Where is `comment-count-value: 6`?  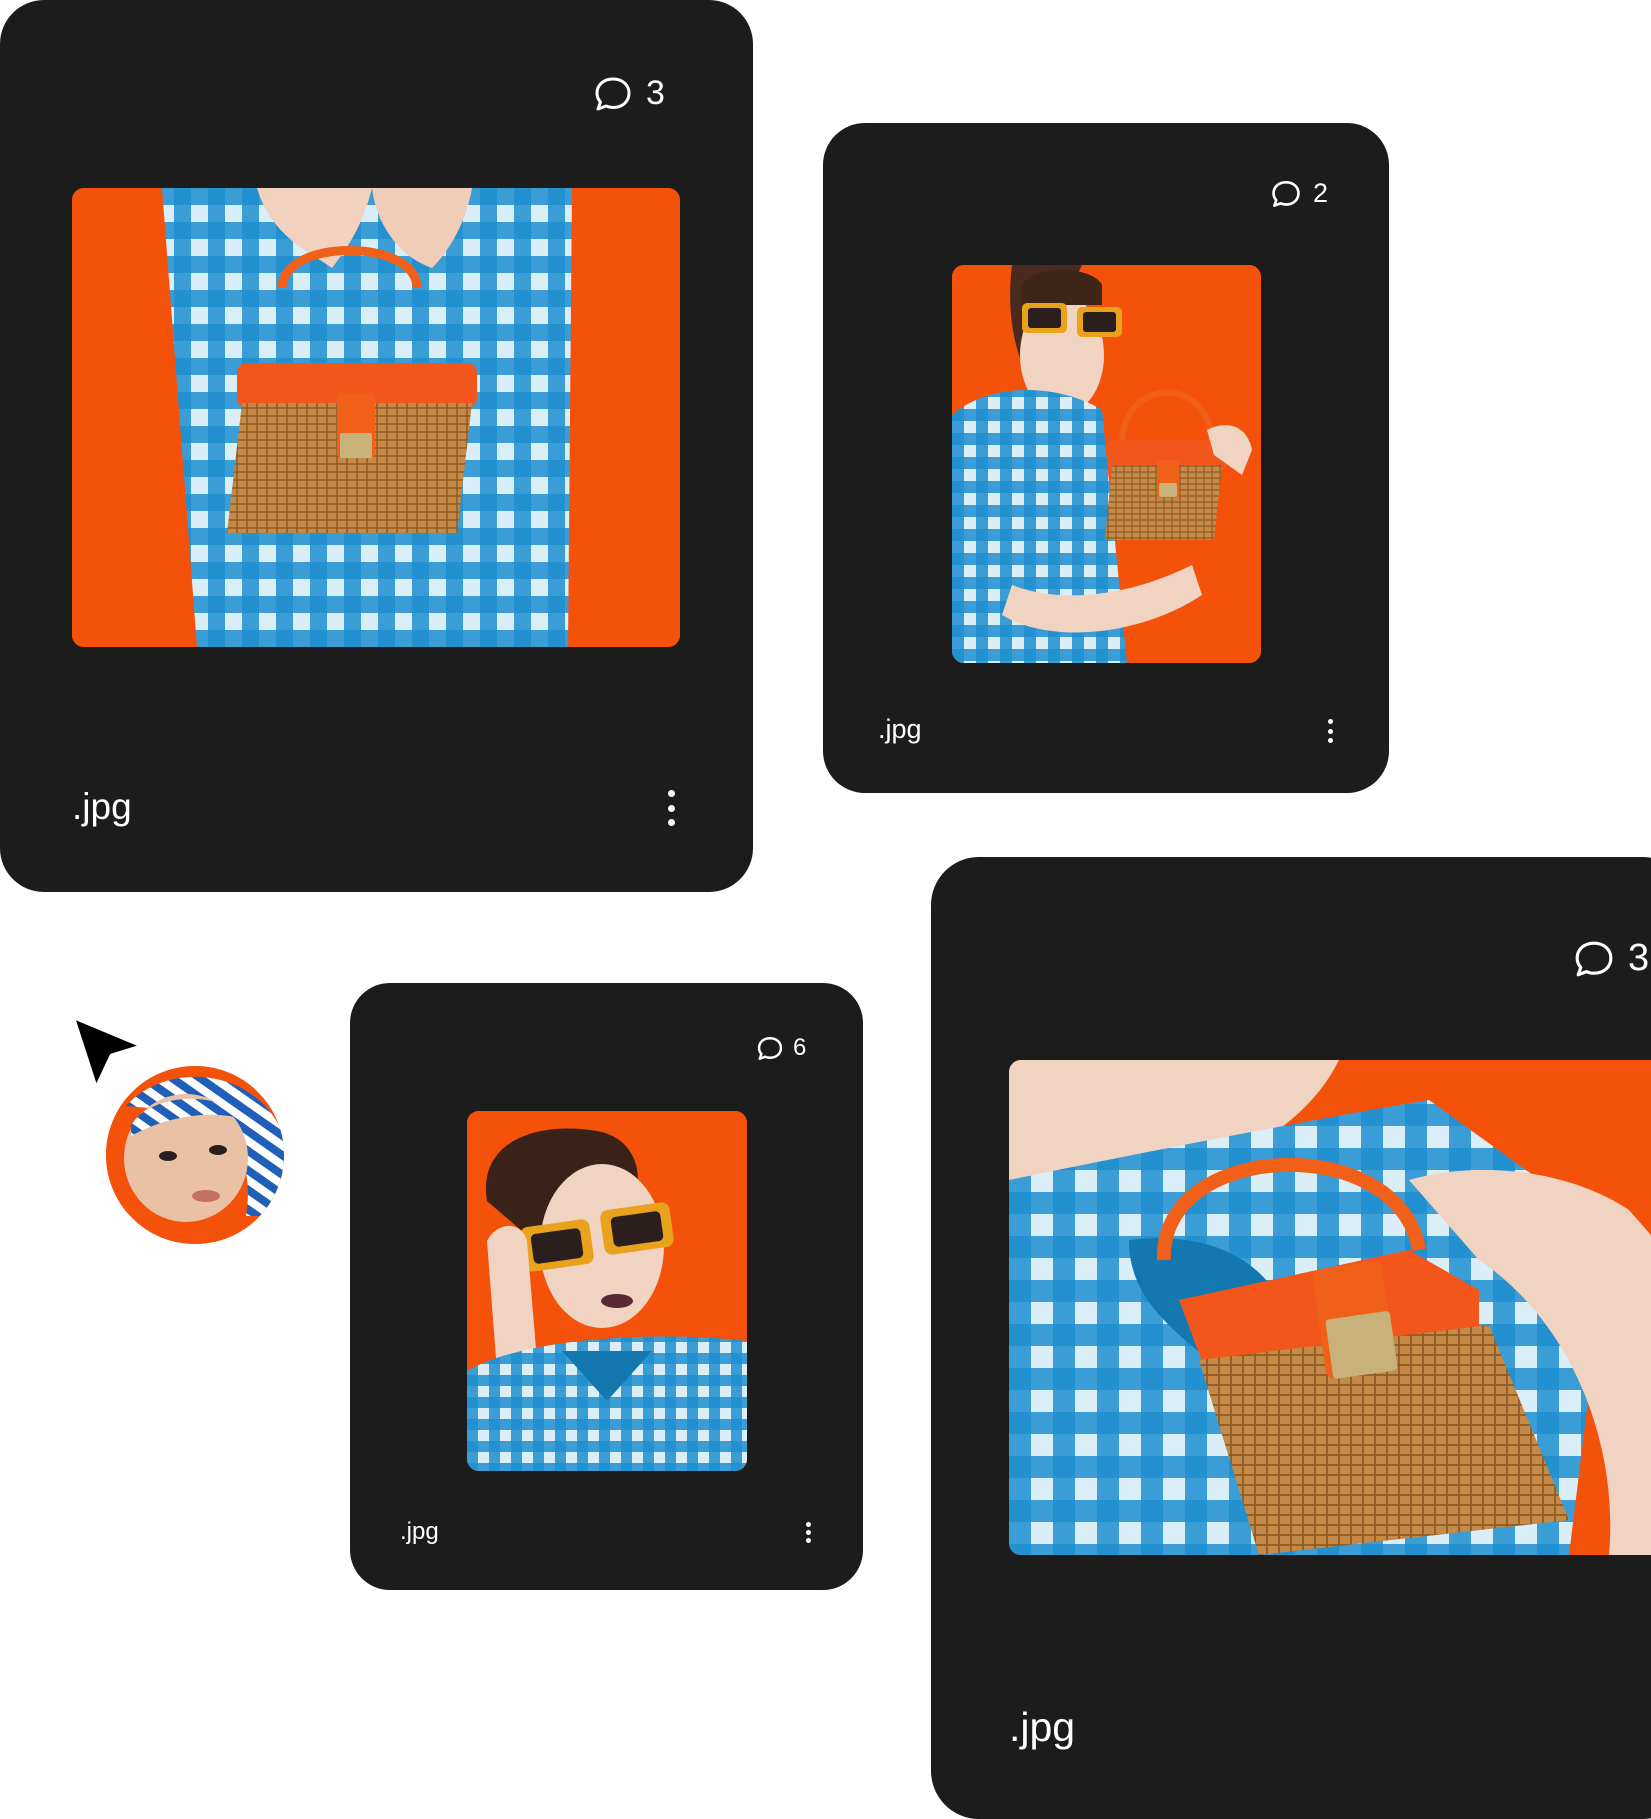 comment-count-value: 6 is located at coordinates (800, 1047).